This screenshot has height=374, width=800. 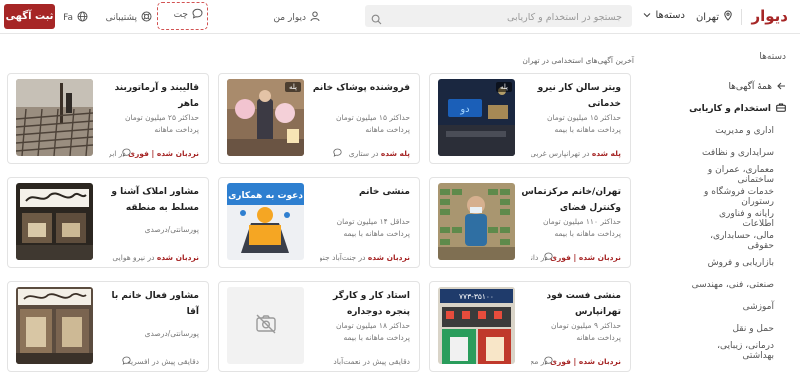 I want to click on sidebar-item-architecture: معماری، عمران و ساختمانی, so click(x=736, y=175).